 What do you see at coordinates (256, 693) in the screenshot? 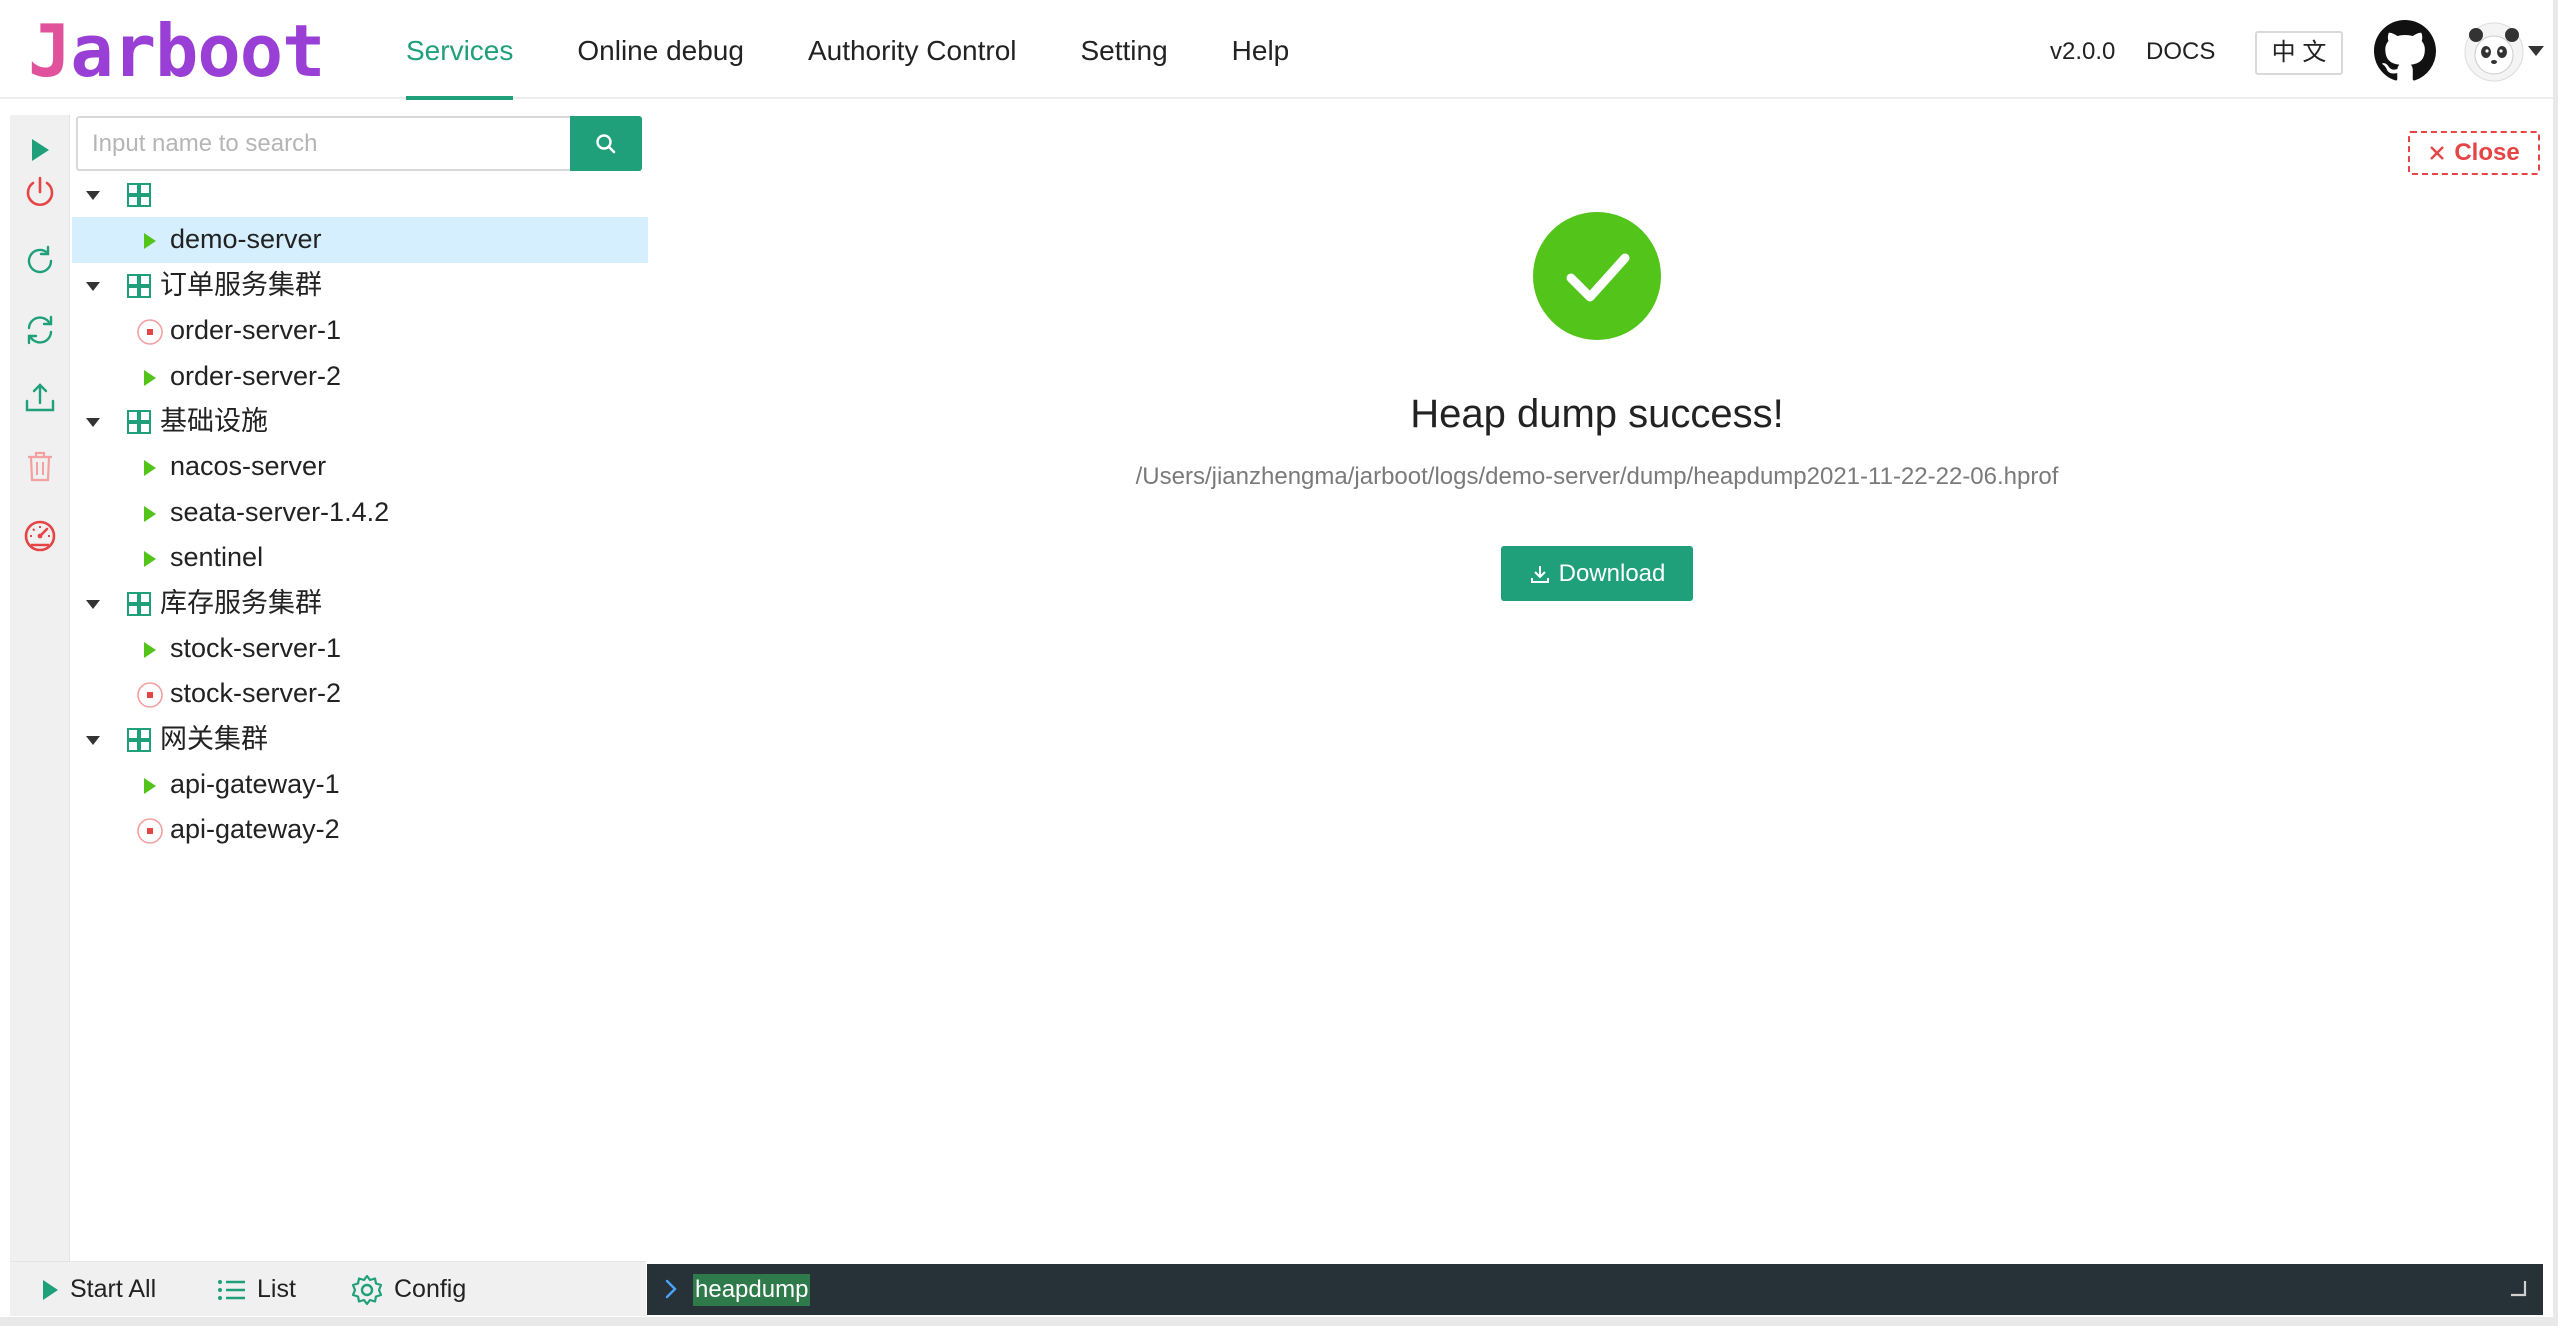
I see `service-name: stock-server-2` at bounding box center [256, 693].